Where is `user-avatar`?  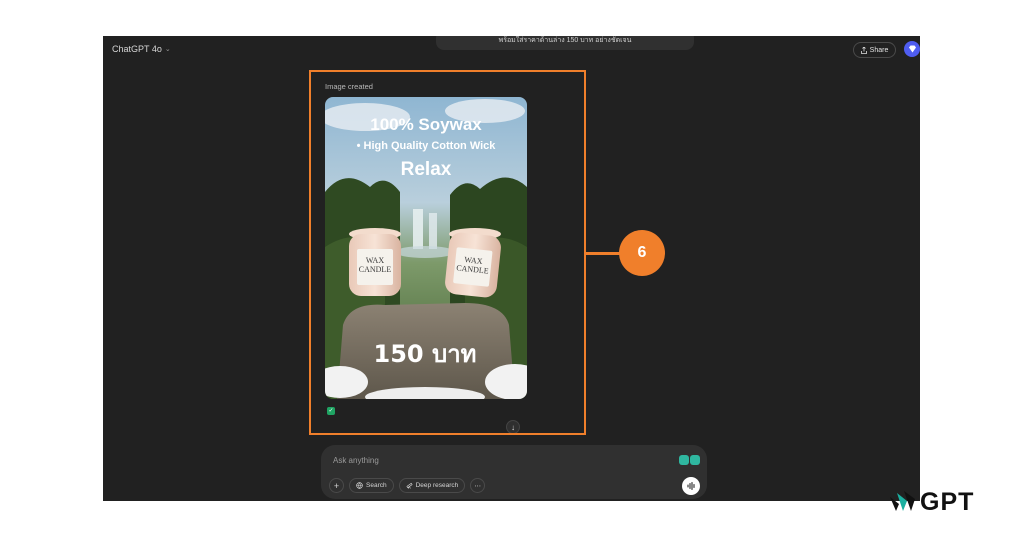
user-avatar is located at coordinates (912, 49).